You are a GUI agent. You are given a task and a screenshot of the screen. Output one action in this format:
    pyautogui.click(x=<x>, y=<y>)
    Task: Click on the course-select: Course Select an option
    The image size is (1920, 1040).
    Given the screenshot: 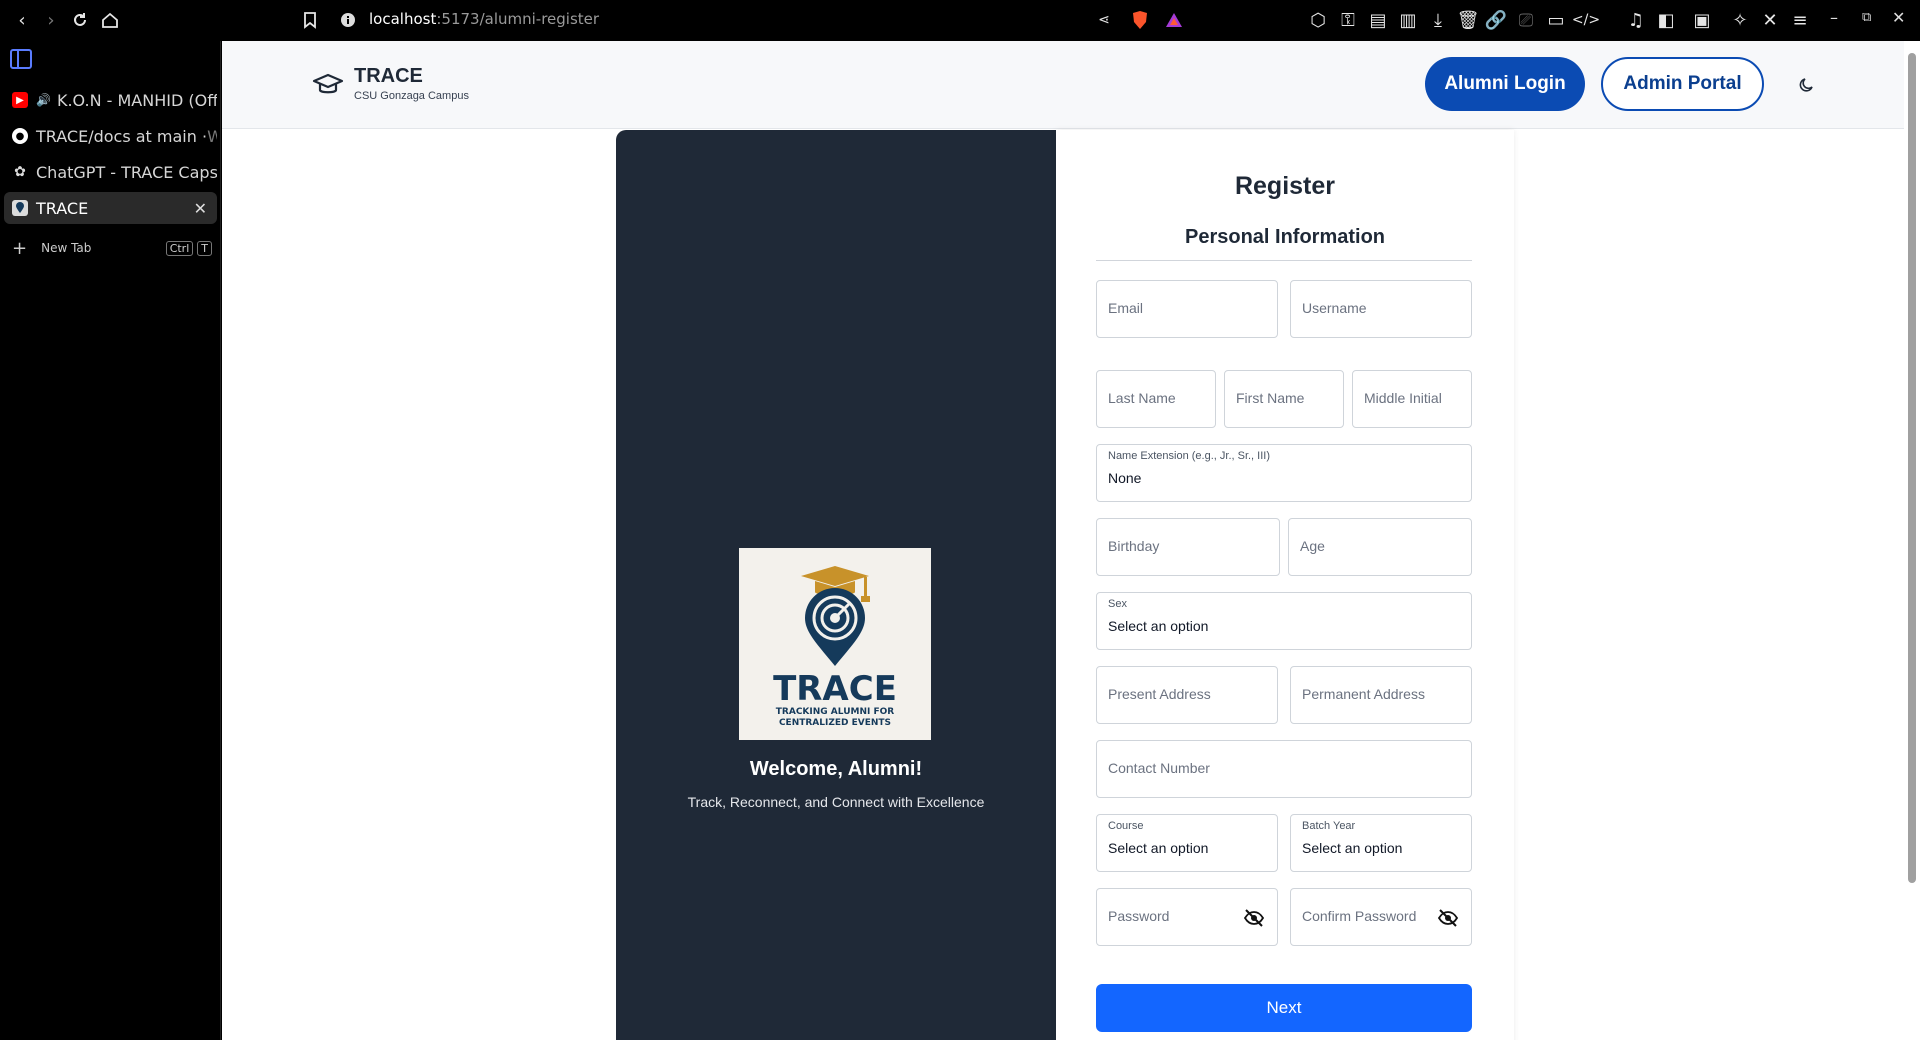 What is the action you would take?
    pyautogui.click(x=1187, y=843)
    